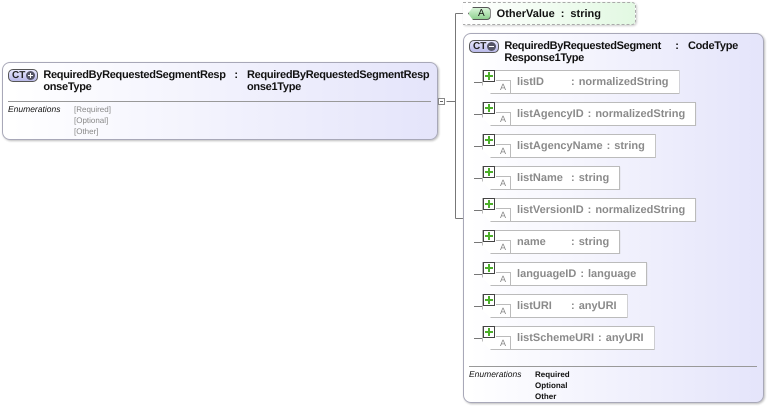 Image resolution: width=769 pixels, height=407 pixels. What do you see at coordinates (560, 146) in the screenshot?
I see `attribute-name: listAgencyName` at bounding box center [560, 146].